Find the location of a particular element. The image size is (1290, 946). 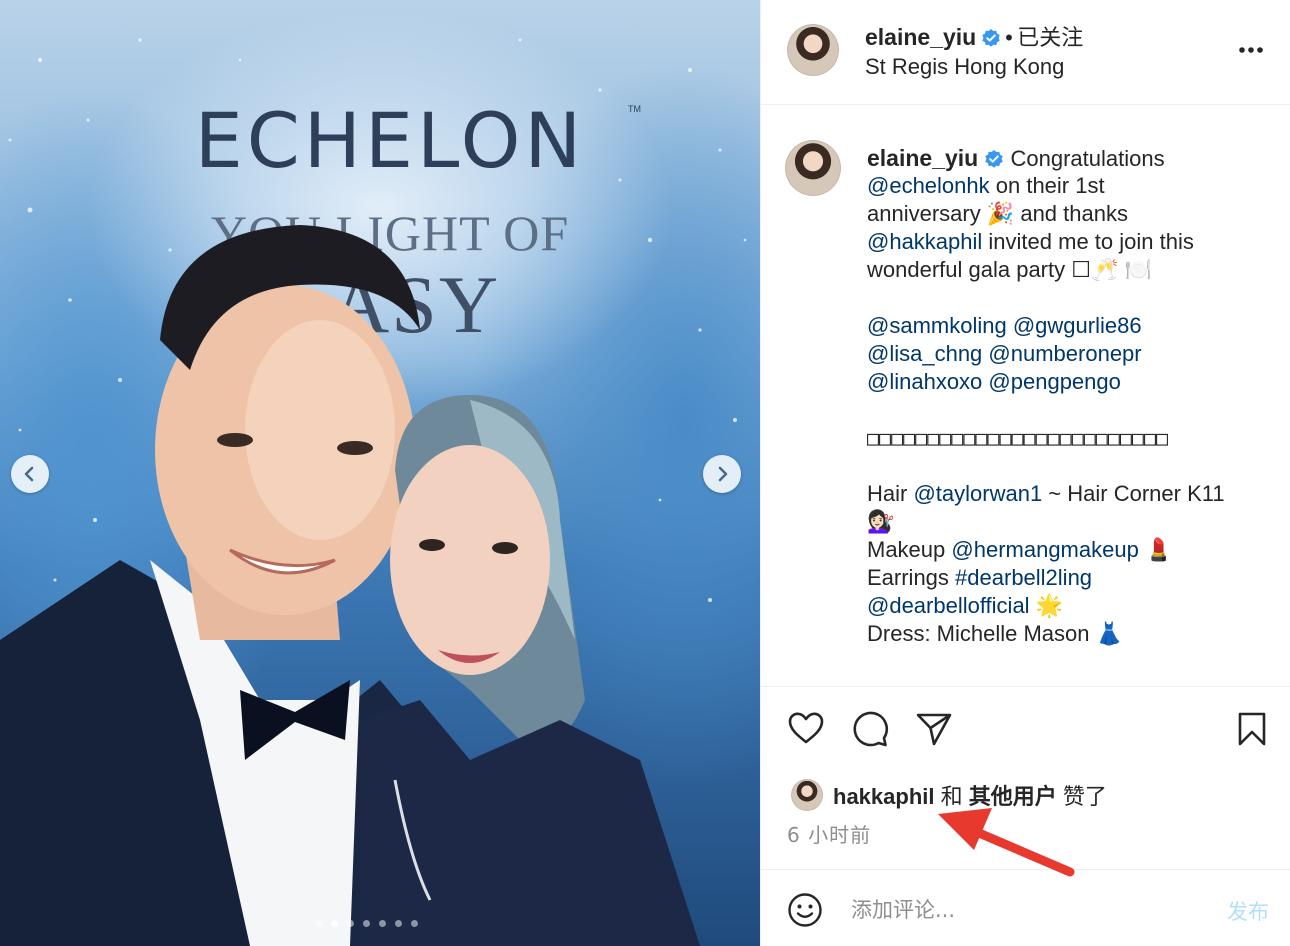

send-icon is located at coordinates (934, 729).